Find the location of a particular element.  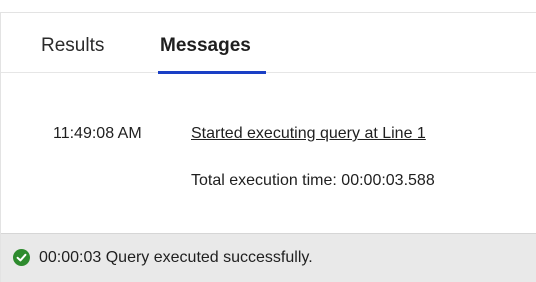

message-timestamp: 11:49:08 AM is located at coordinates (97, 133).